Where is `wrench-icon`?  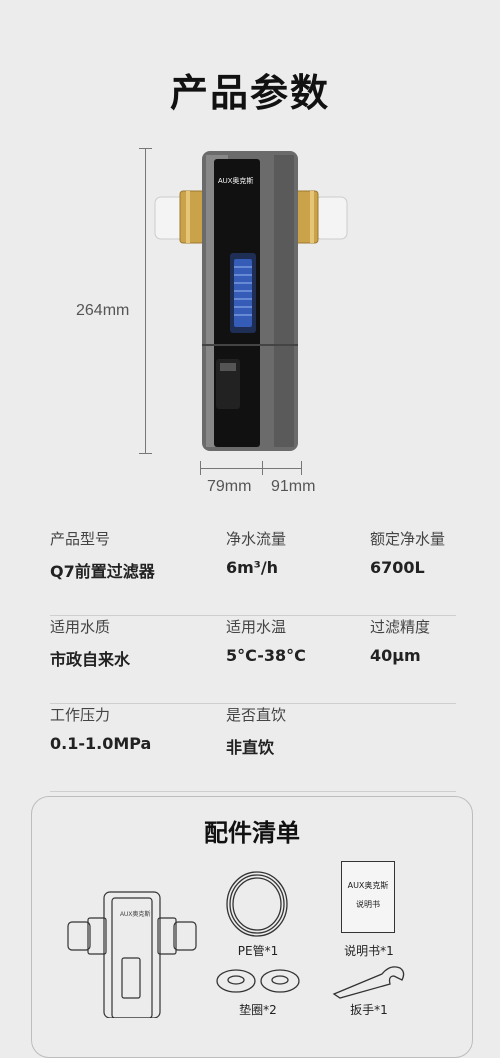
wrench-icon is located at coordinates (368, 982).